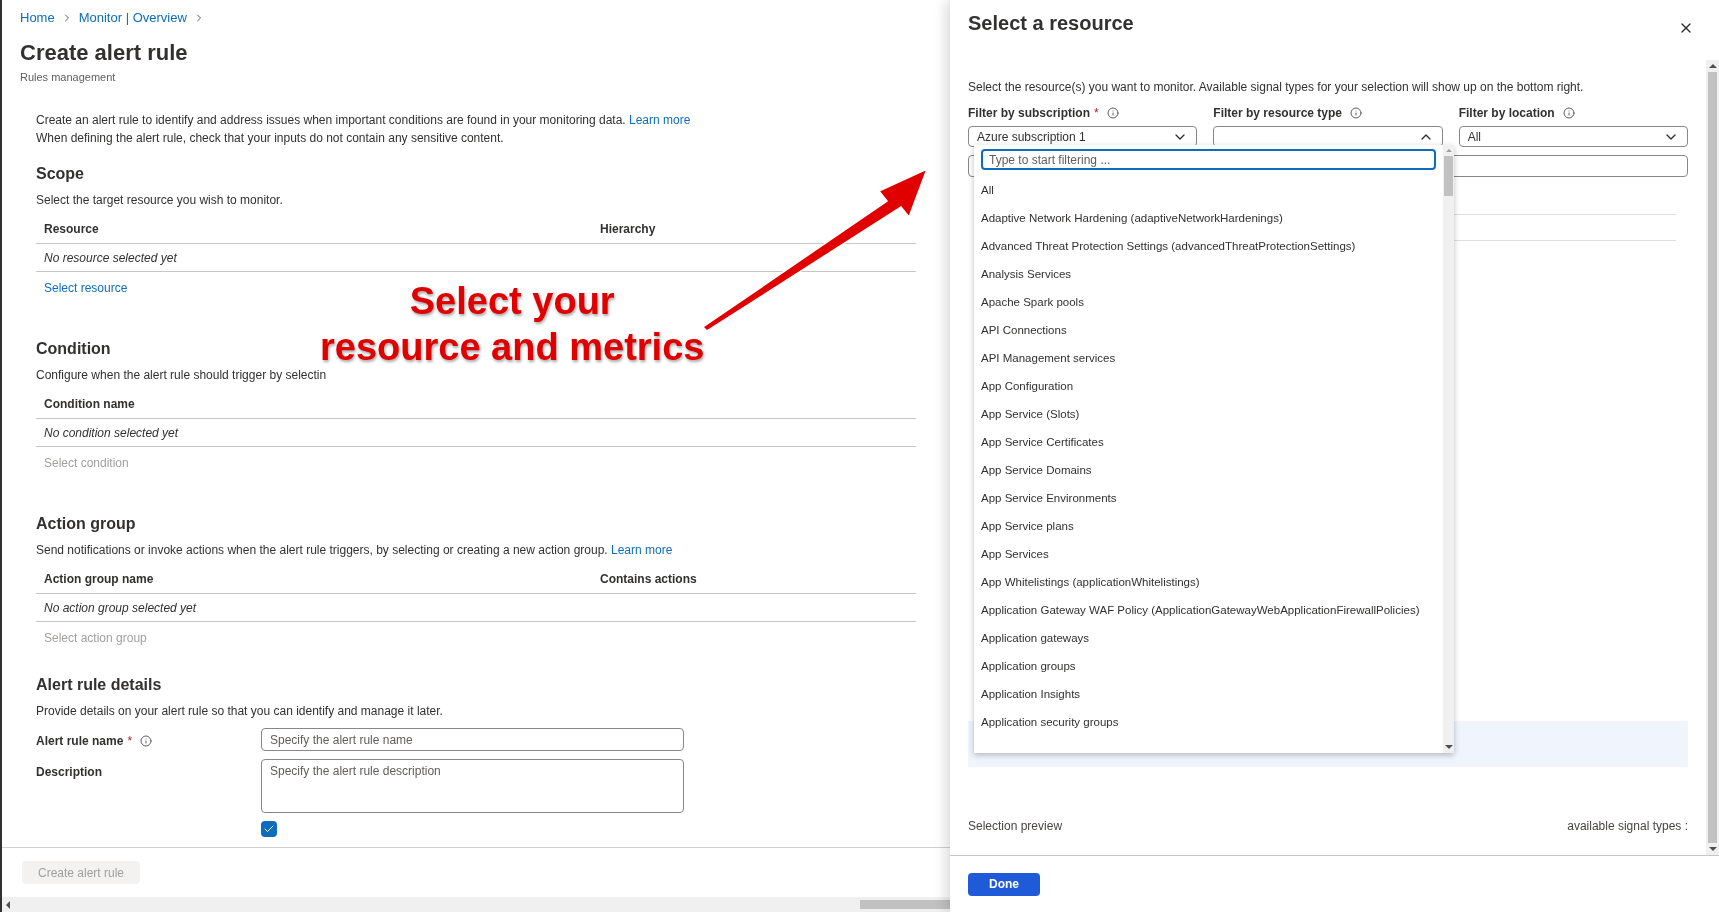 The width and height of the screenshot is (1719, 912). Describe the element at coordinates (628, 229) in the screenshot. I see `column-header: Hierarchy` at that location.